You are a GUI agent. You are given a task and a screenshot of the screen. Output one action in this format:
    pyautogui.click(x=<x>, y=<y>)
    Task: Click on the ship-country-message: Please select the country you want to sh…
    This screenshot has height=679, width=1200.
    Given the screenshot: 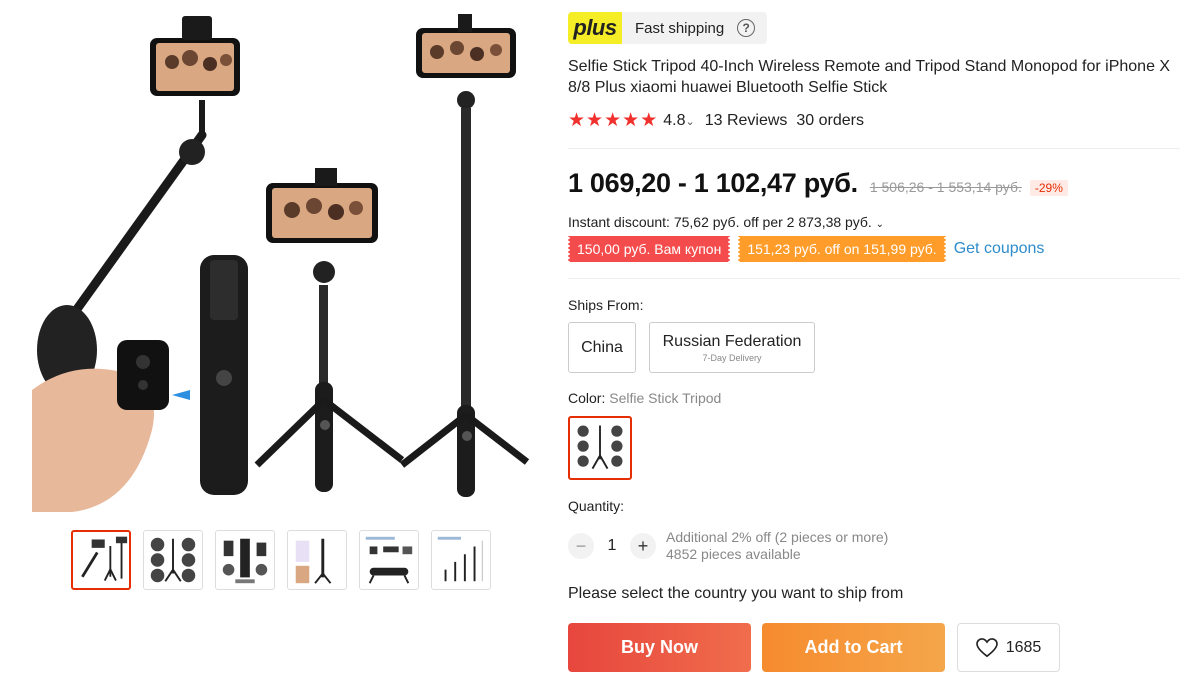 What is the action you would take?
    pyautogui.click(x=736, y=593)
    